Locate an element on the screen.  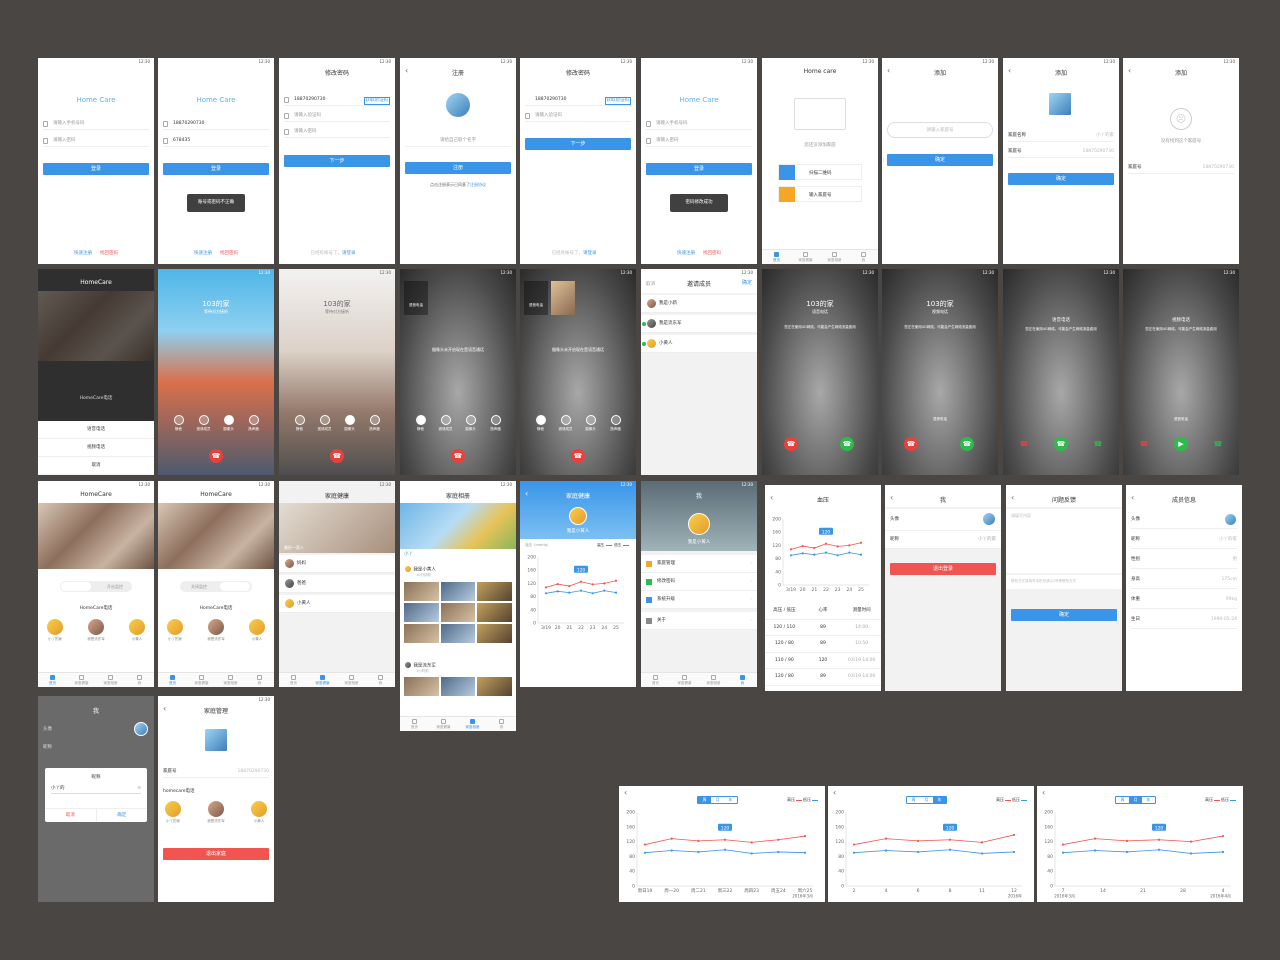
nickname-input: 请给自己取个名字 is located at coordinates (458, 141).